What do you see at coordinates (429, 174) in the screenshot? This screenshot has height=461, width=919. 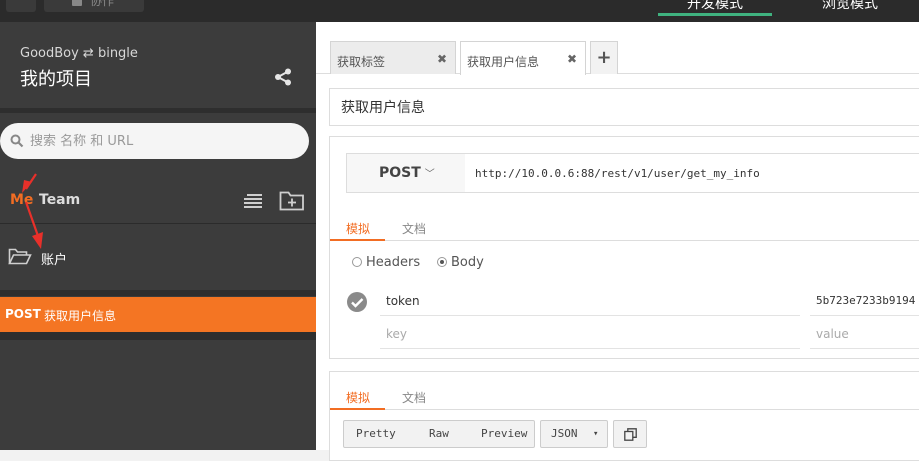 I see `chevron-down-icon: ﹀` at bounding box center [429, 174].